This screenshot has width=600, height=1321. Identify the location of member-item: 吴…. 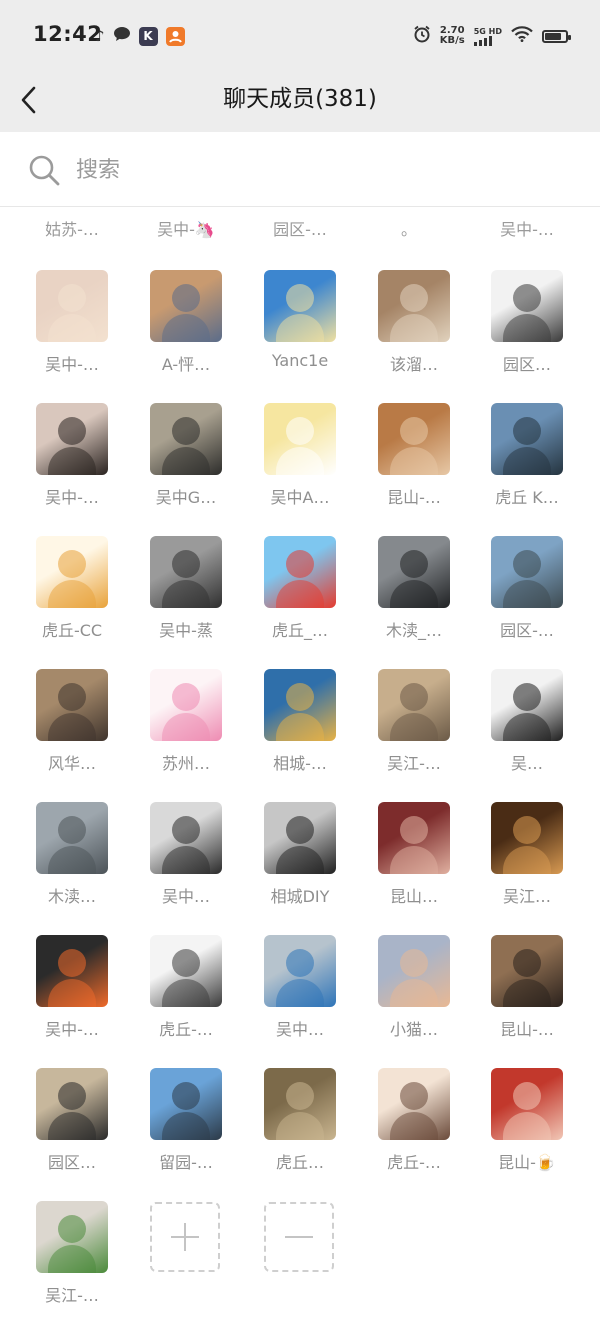
(527, 729).